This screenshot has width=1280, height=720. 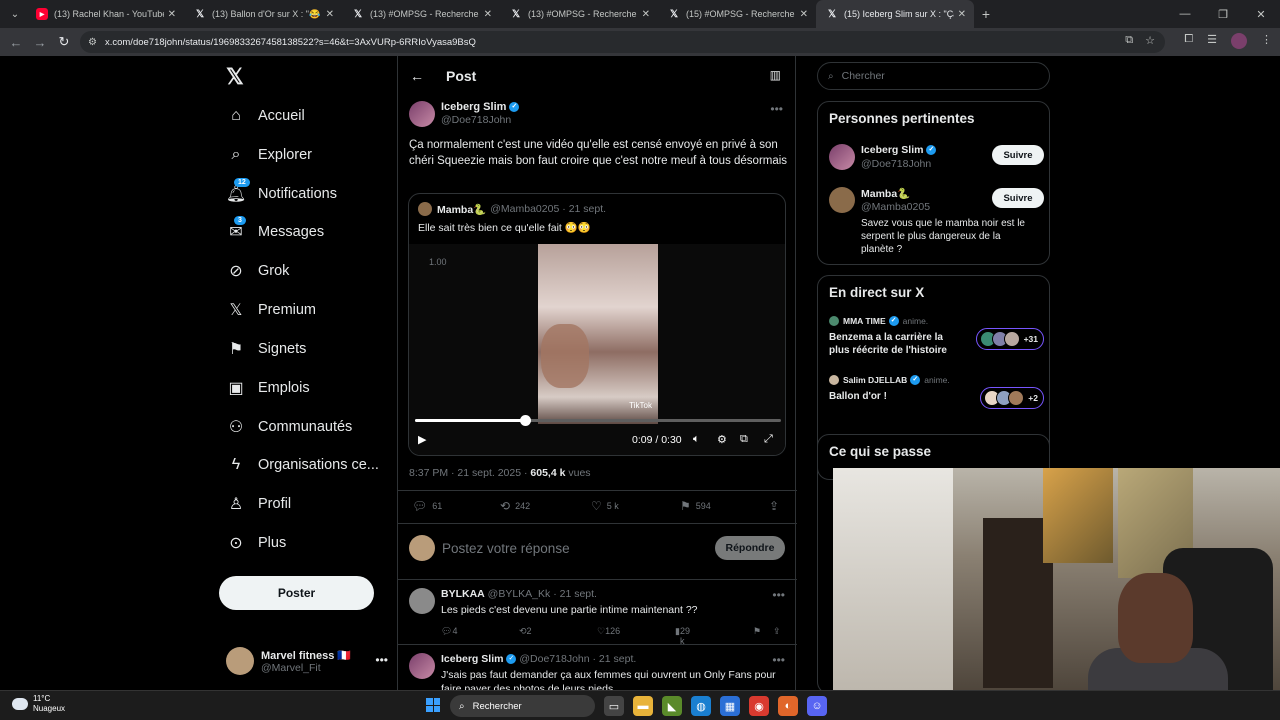 I want to click on like-action: ♡ 5 k, so click(x=605, y=506).